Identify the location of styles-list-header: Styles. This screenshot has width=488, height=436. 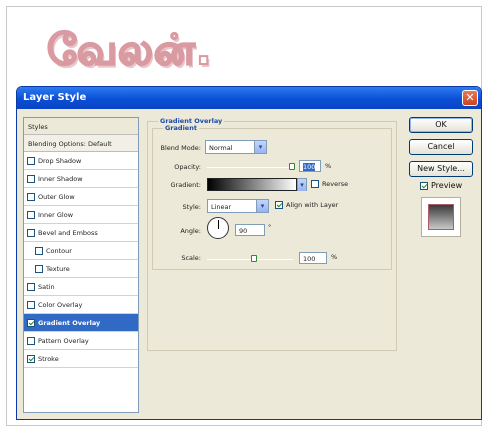
(81, 126).